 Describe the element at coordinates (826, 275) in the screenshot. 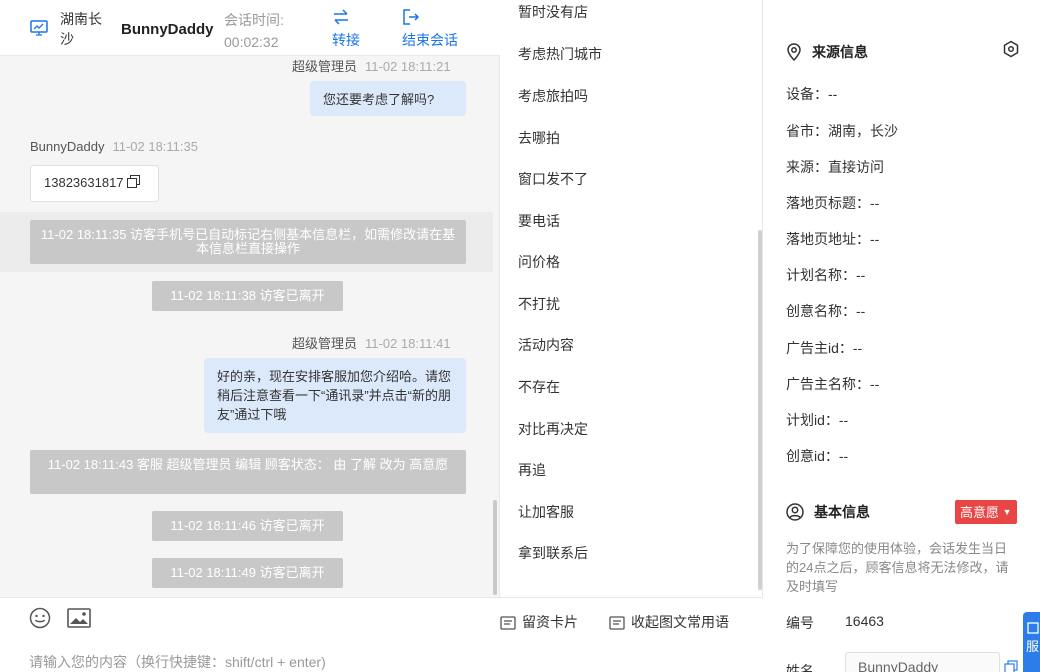

I see `info-plan-name: 计划名称：--` at that location.